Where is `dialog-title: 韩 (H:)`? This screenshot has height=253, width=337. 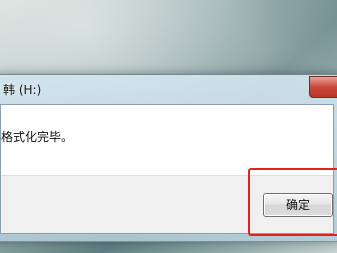
dialog-title: 韩 (H:) is located at coordinates (22, 89).